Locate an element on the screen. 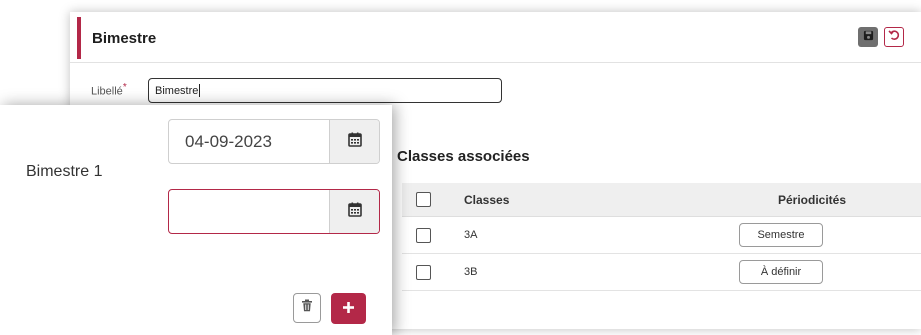  form-header: Bimestre is located at coordinates (495, 37).